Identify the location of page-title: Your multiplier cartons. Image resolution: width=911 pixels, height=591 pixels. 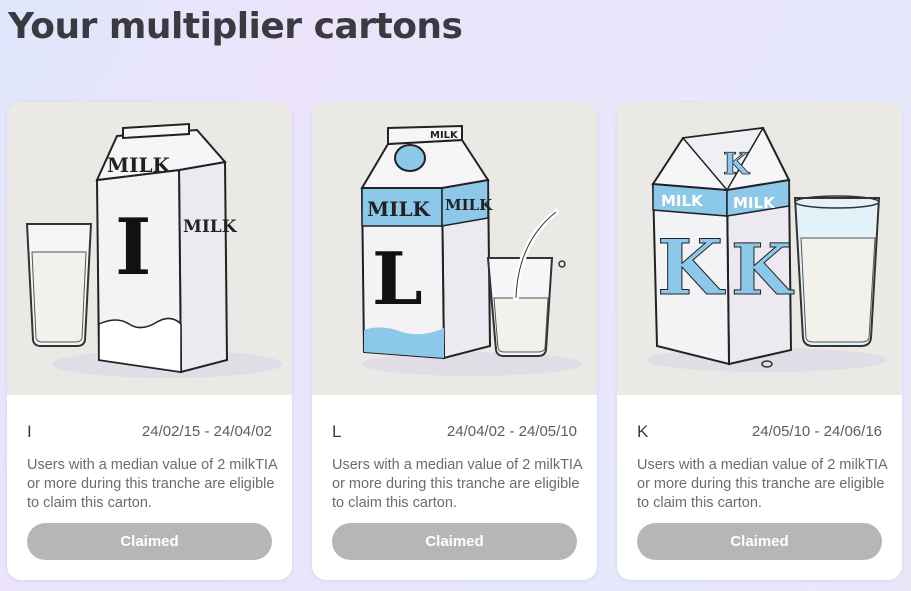
(235, 26).